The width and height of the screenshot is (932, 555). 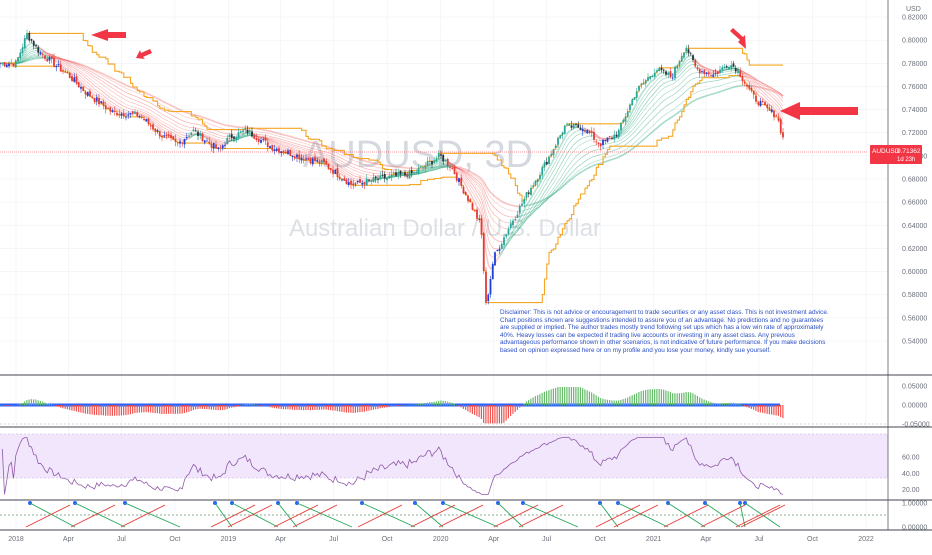 What do you see at coordinates (494, 539) in the screenshot?
I see `time-tick-label: Apr` at bounding box center [494, 539].